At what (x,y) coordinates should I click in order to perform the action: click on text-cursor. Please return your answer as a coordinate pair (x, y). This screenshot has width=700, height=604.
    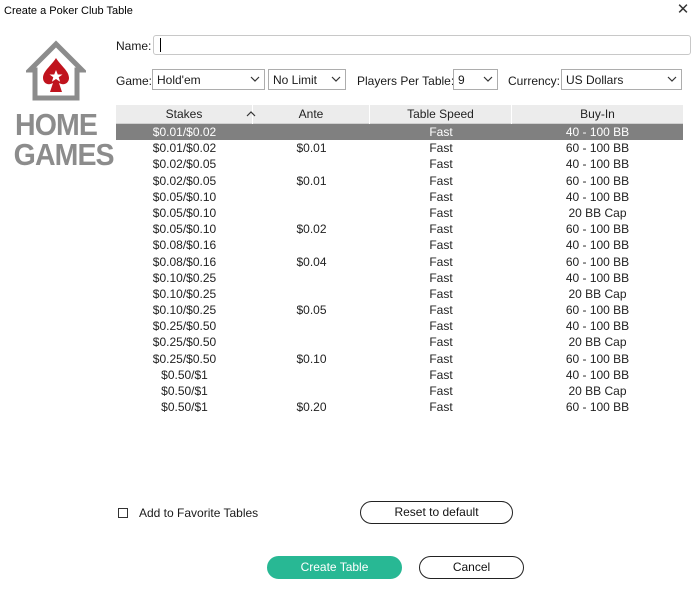
    Looking at the image, I should click on (160, 45).